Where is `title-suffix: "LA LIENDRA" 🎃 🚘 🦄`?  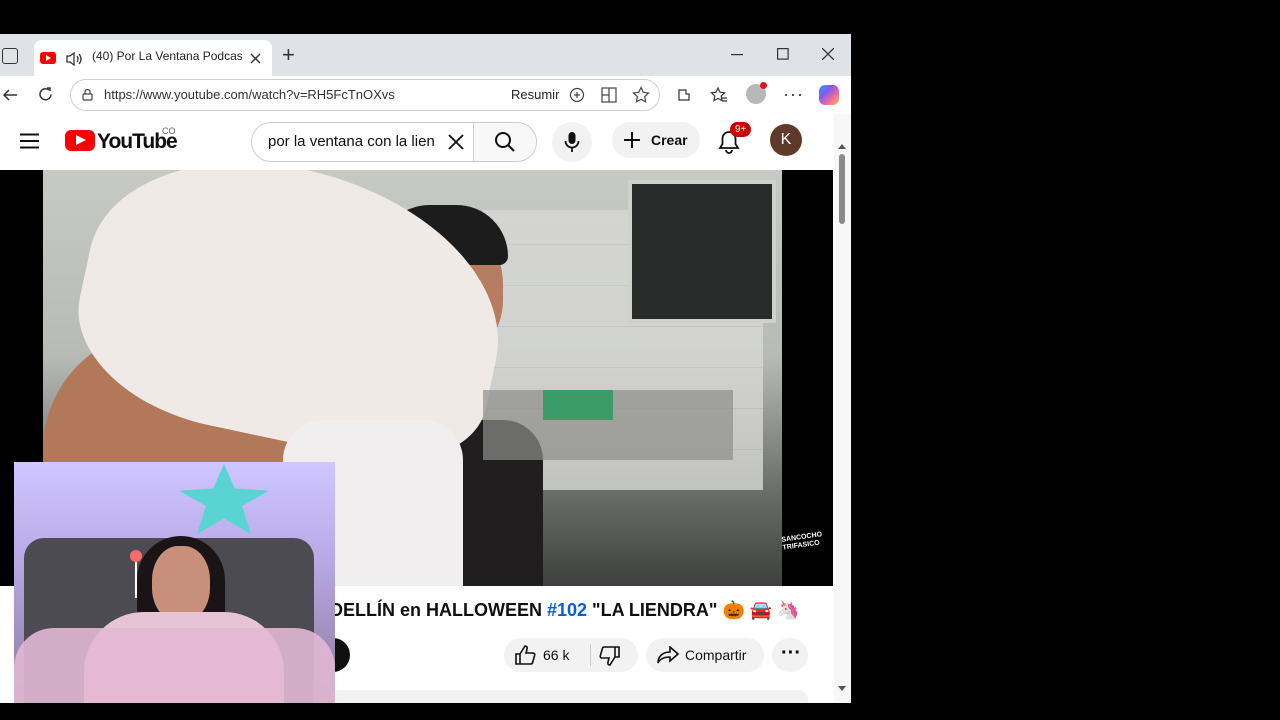
title-suffix: "LA LIENDRA" 🎃 🚘 🦄 is located at coordinates (693, 610).